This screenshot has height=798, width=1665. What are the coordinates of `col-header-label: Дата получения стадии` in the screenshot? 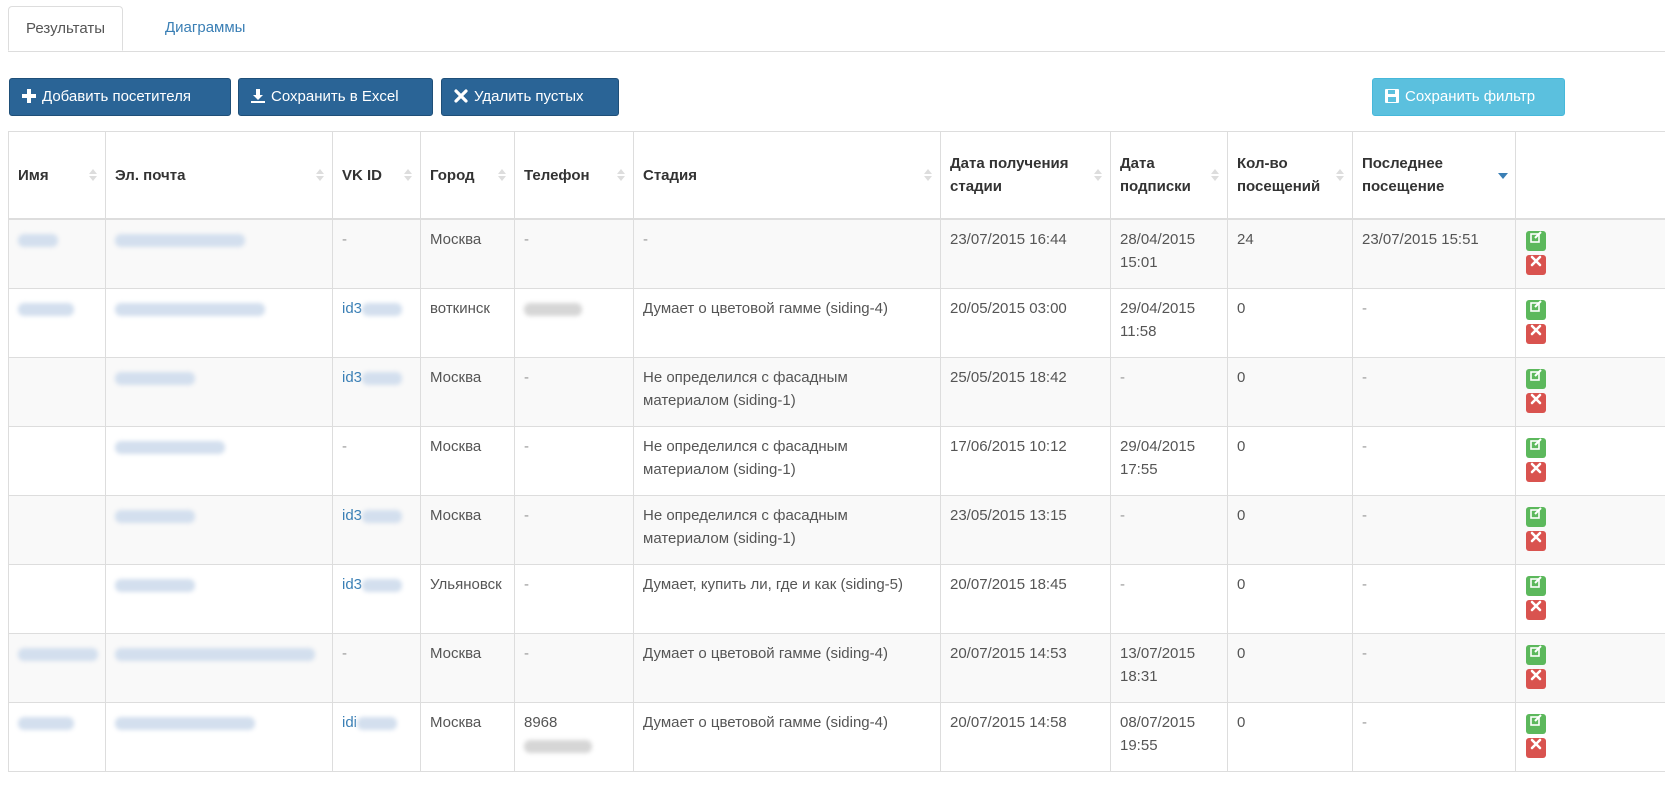 It's located at (1009, 175).